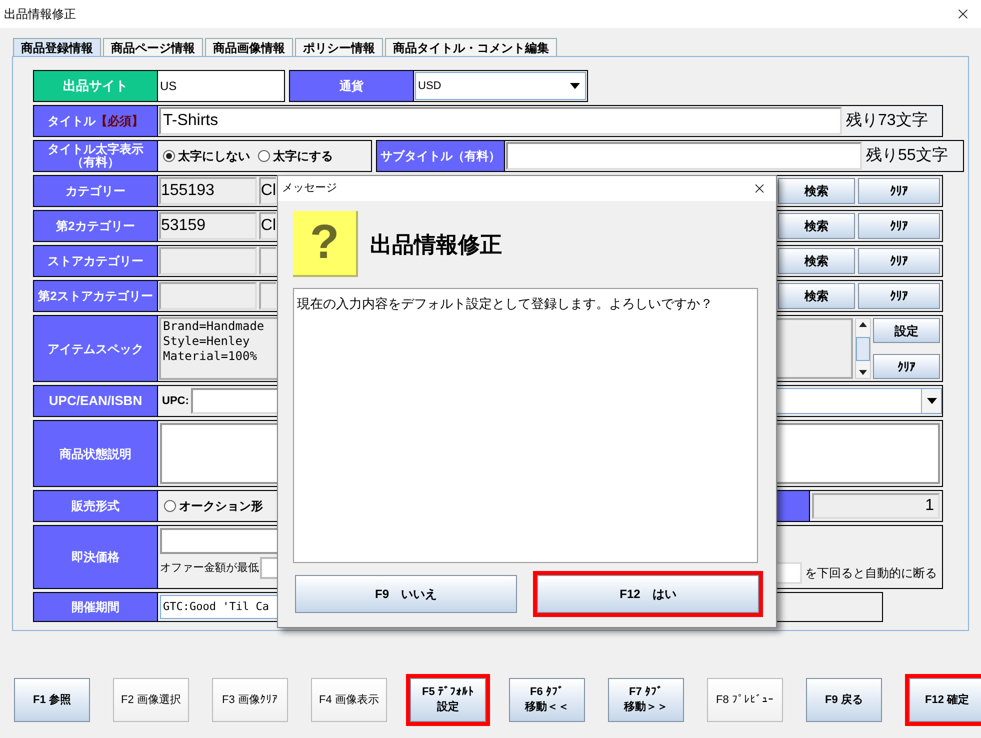 The image size is (981, 738). What do you see at coordinates (209, 568) in the screenshot?
I see `offer-text: オファー金額が最低` at bounding box center [209, 568].